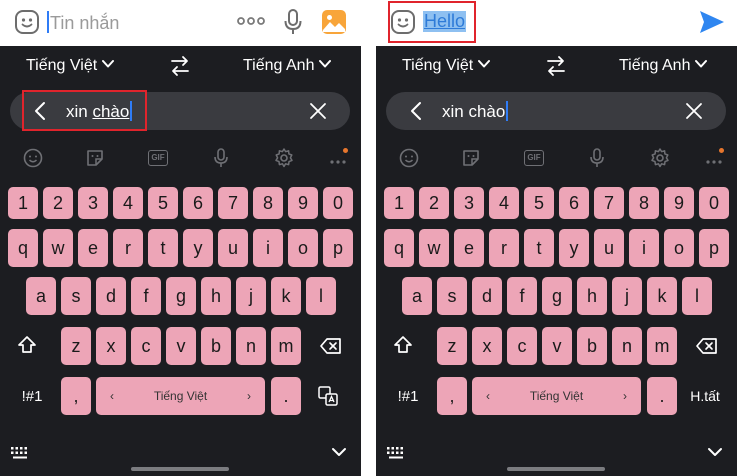 The height and width of the screenshot is (476, 737). What do you see at coordinates (662, 296) in the screenshot?
I see `key: k` at bounding box center [662, 296].